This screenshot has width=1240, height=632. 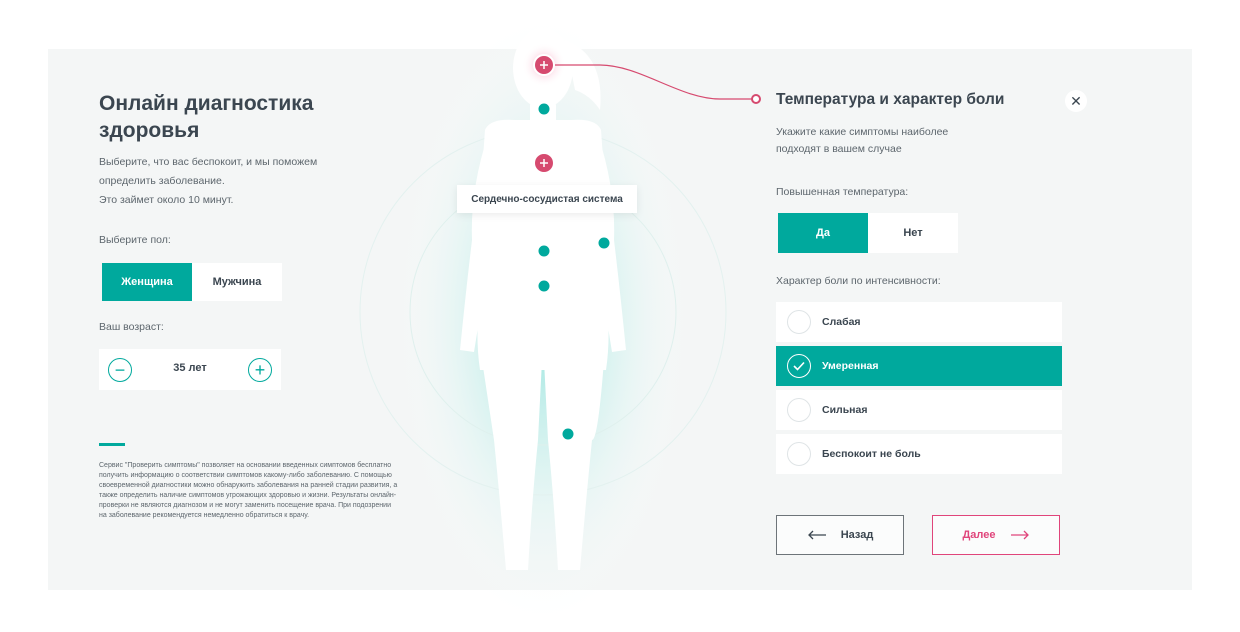 What do you see at coordinates (544, 163) in the screenshot?
I see `hotspot-chest` at bounding box center [544, 163].